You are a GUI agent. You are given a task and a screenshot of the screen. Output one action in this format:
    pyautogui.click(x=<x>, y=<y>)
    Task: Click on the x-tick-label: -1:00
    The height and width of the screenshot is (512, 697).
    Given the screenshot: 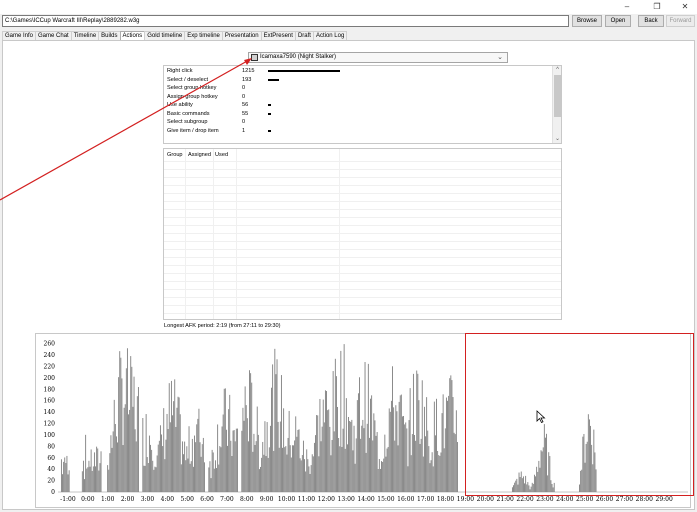 What is the action you would take?
    pyautogui.click(x=68, y=499)
    